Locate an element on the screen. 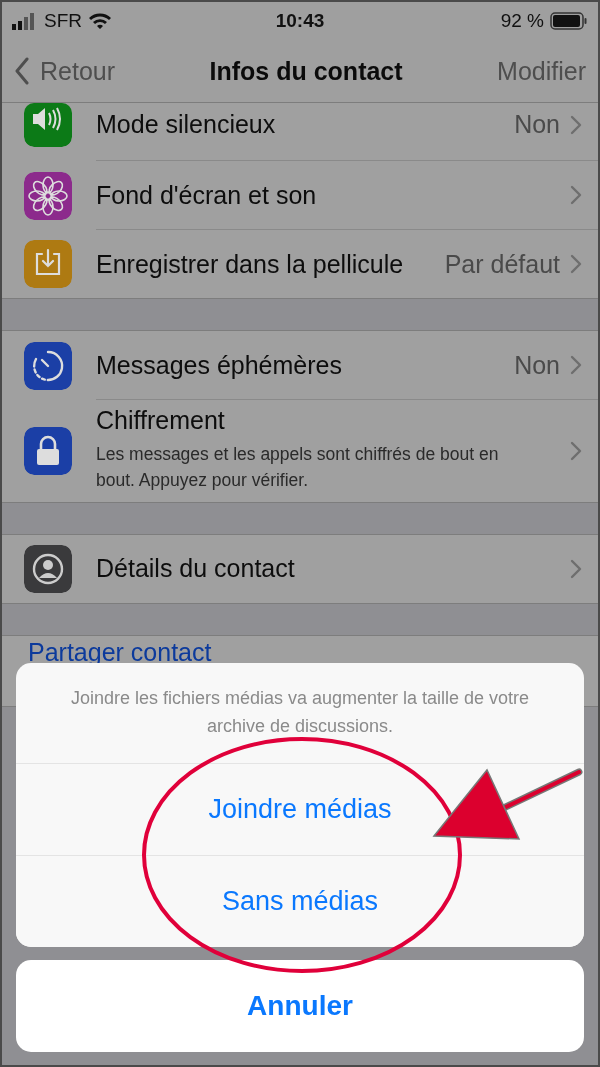 This screenshot has width=600, height=1067. battery-icon is located at coordinates (569, 21).